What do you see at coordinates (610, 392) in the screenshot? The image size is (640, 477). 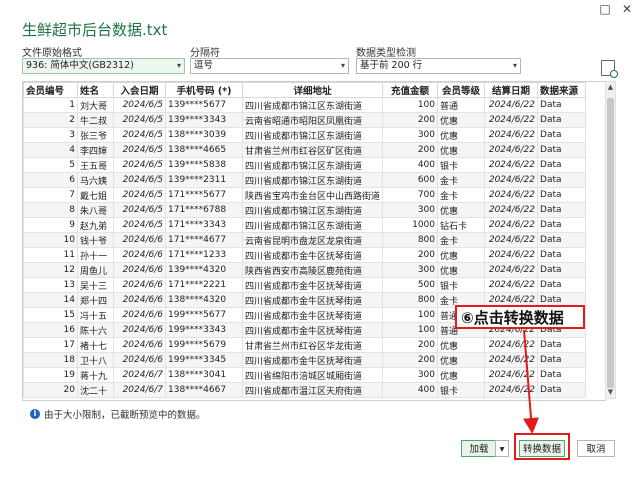 I see `scroll-down-icon: ▼` at bounding box center [610, 392].